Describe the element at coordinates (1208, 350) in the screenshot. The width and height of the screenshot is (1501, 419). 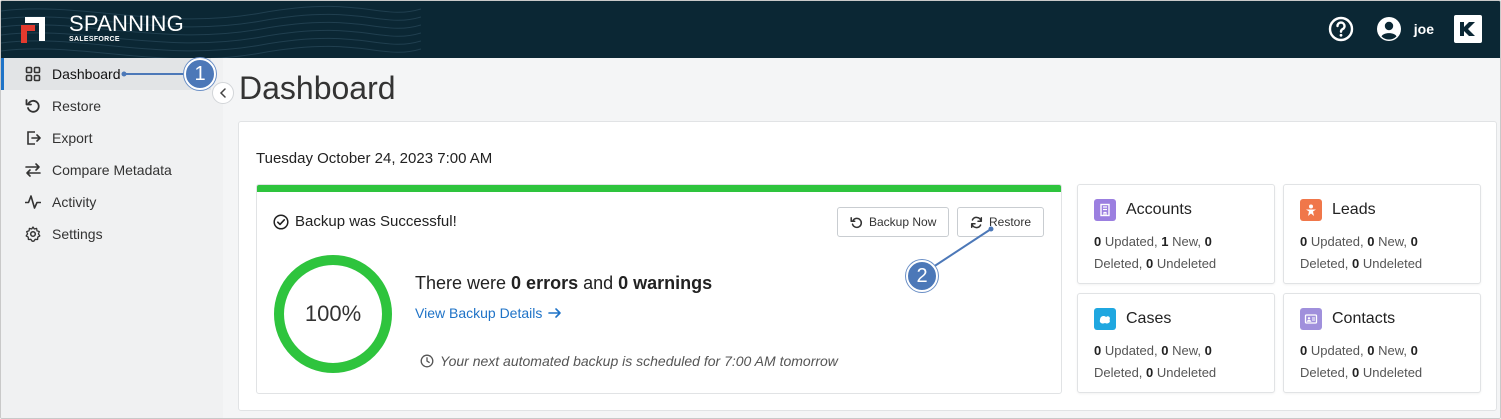
I see `cases-deleted: 0` at that location.